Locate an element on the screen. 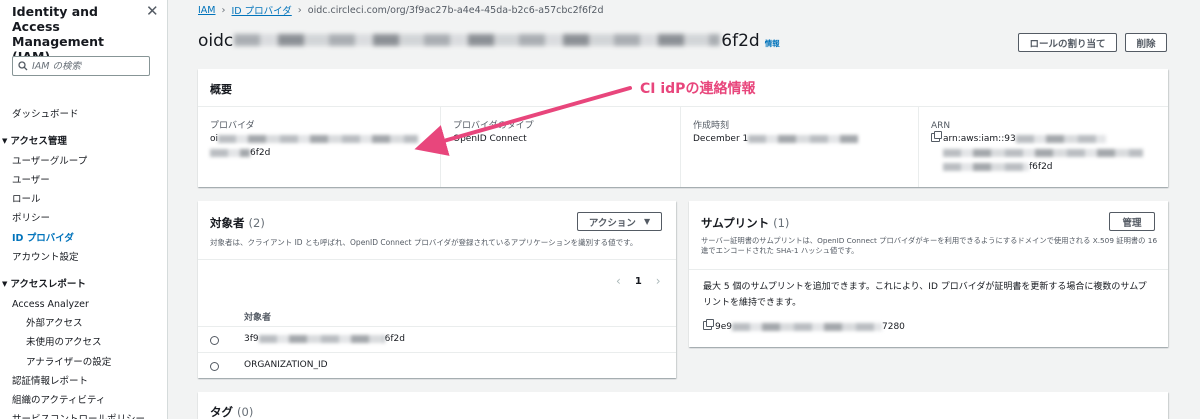 The image size is (1200, 419). created-value-prefix: December 1 is located at coordinates (721, 139).